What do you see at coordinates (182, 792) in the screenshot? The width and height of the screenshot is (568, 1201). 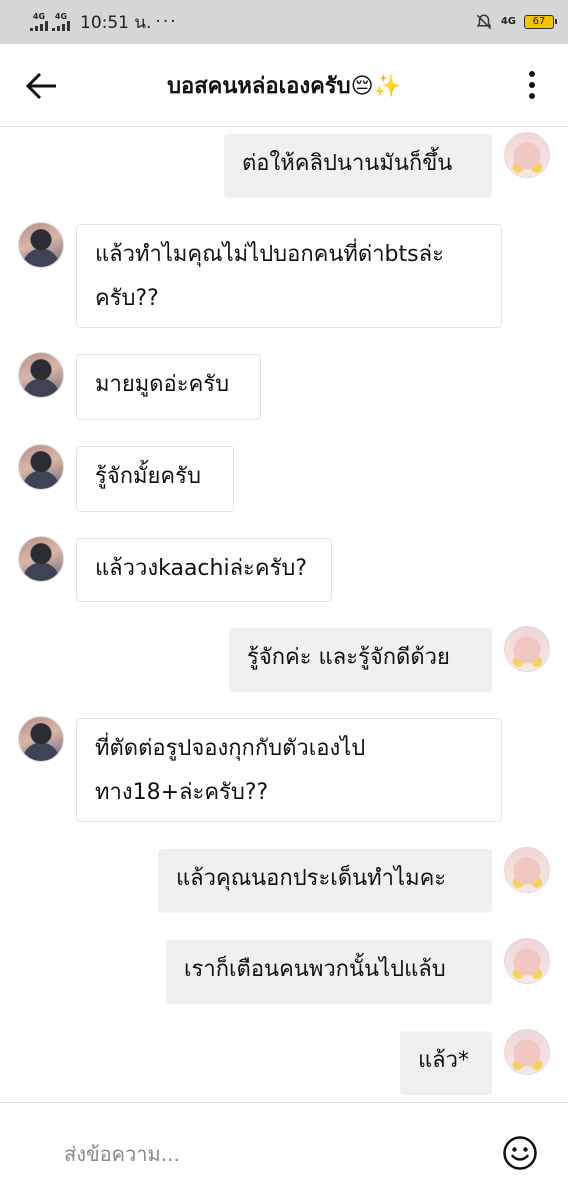 I see `message-text-line: ทาง18+ล่ะครับ??` at bounding box center [182, 792].